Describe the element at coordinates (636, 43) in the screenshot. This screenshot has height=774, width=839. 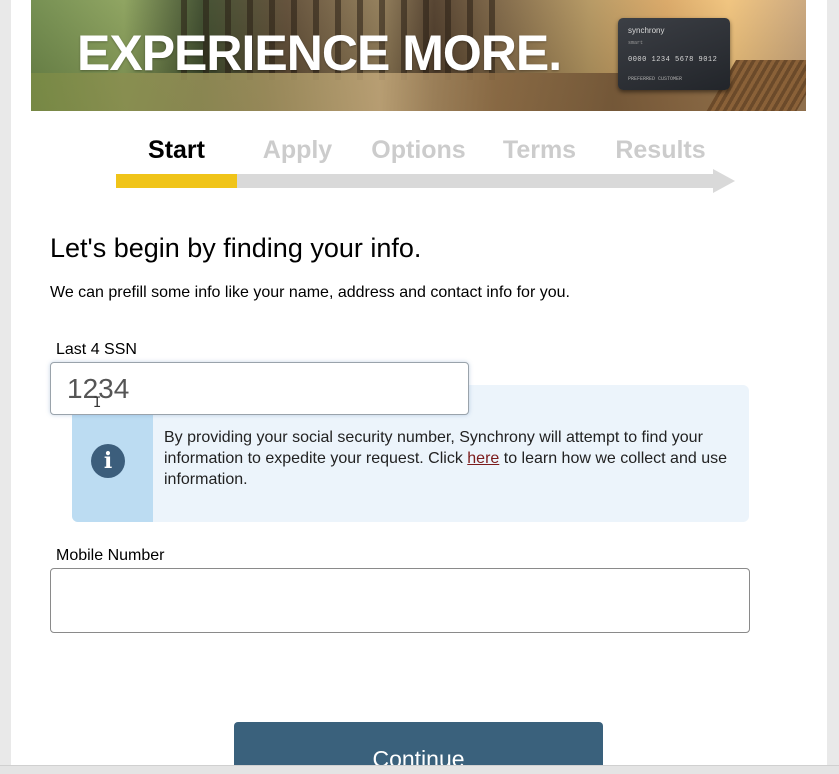
I see `card-chip-text: smart` at that location.